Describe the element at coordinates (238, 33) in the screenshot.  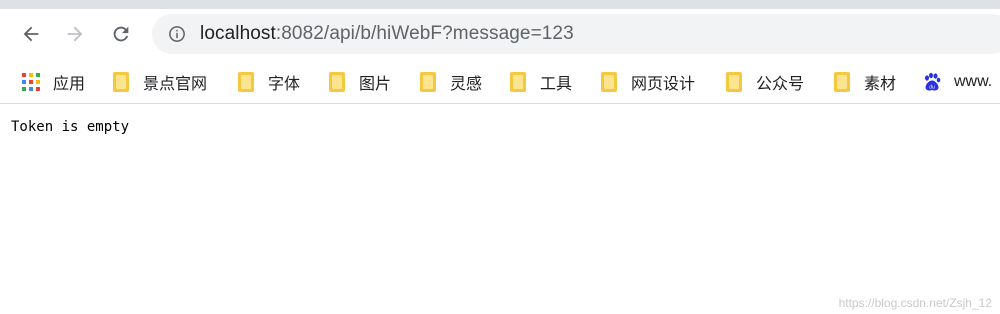
I see `url-host: localhost` at that location.